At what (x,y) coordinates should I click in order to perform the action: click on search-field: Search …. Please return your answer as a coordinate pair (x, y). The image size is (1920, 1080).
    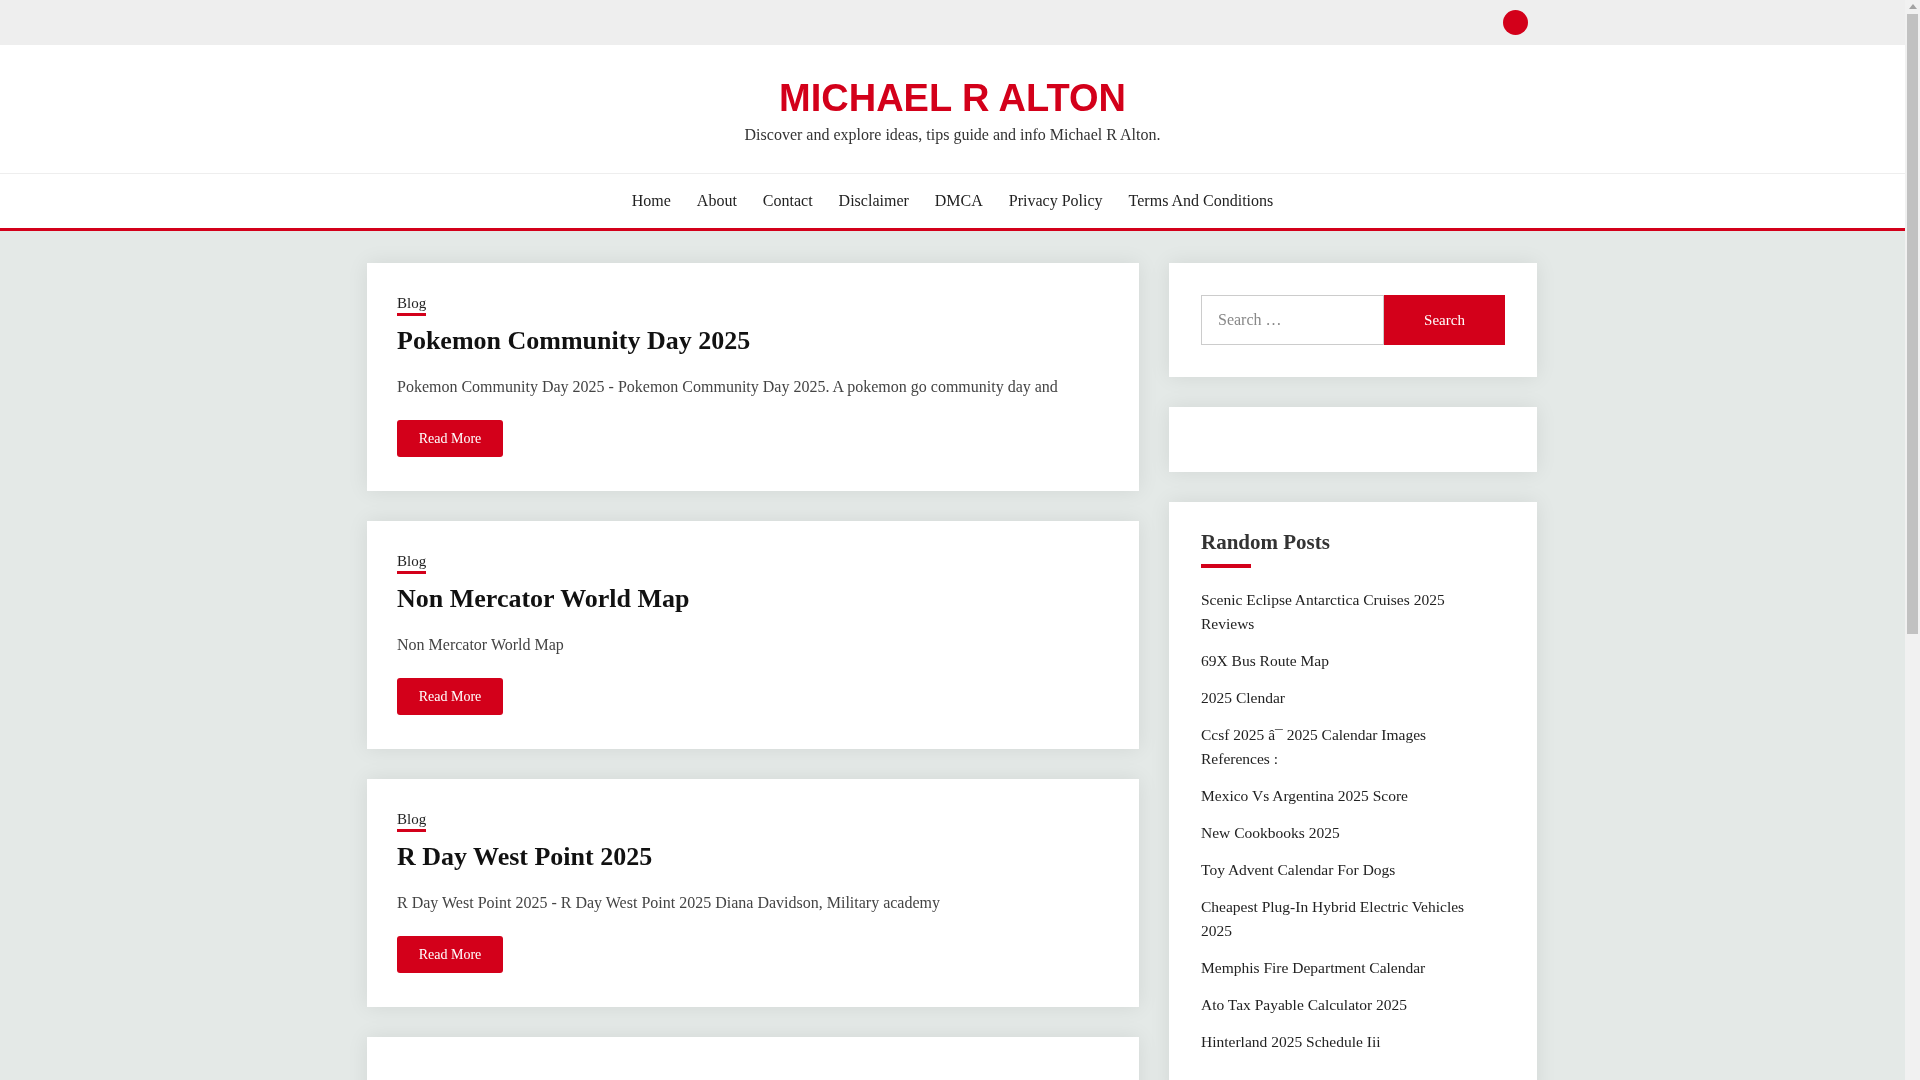
    Looking at the image, I should click on (1292, 320).